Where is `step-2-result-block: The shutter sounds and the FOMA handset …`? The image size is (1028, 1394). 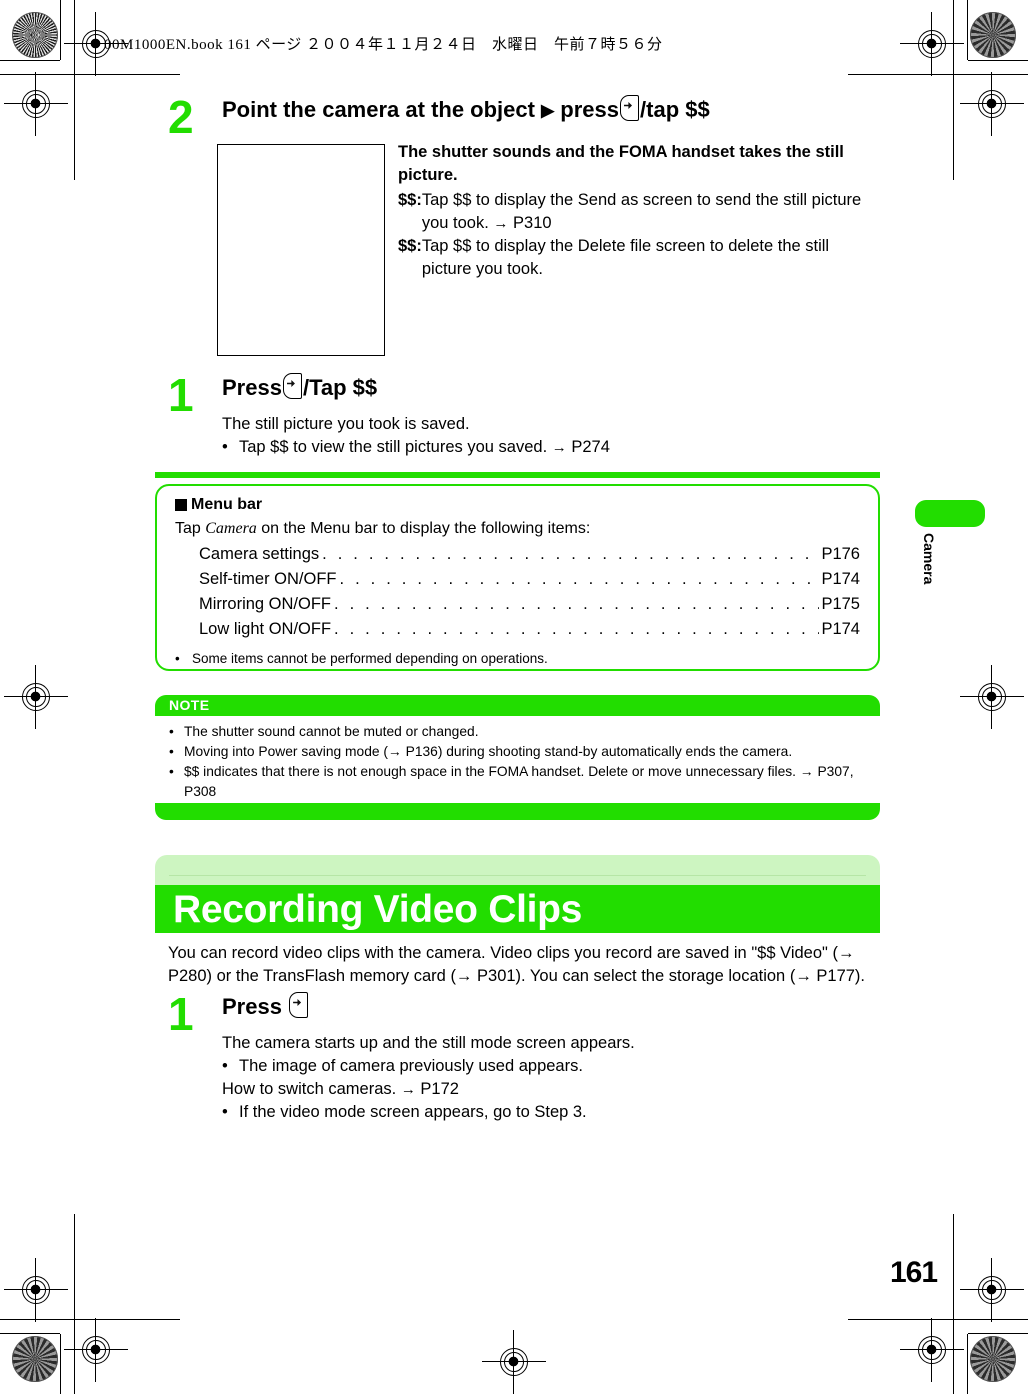 step-2-result-block: The shutter sounds and the FOMA handset … is located at coordinates (640, 211).